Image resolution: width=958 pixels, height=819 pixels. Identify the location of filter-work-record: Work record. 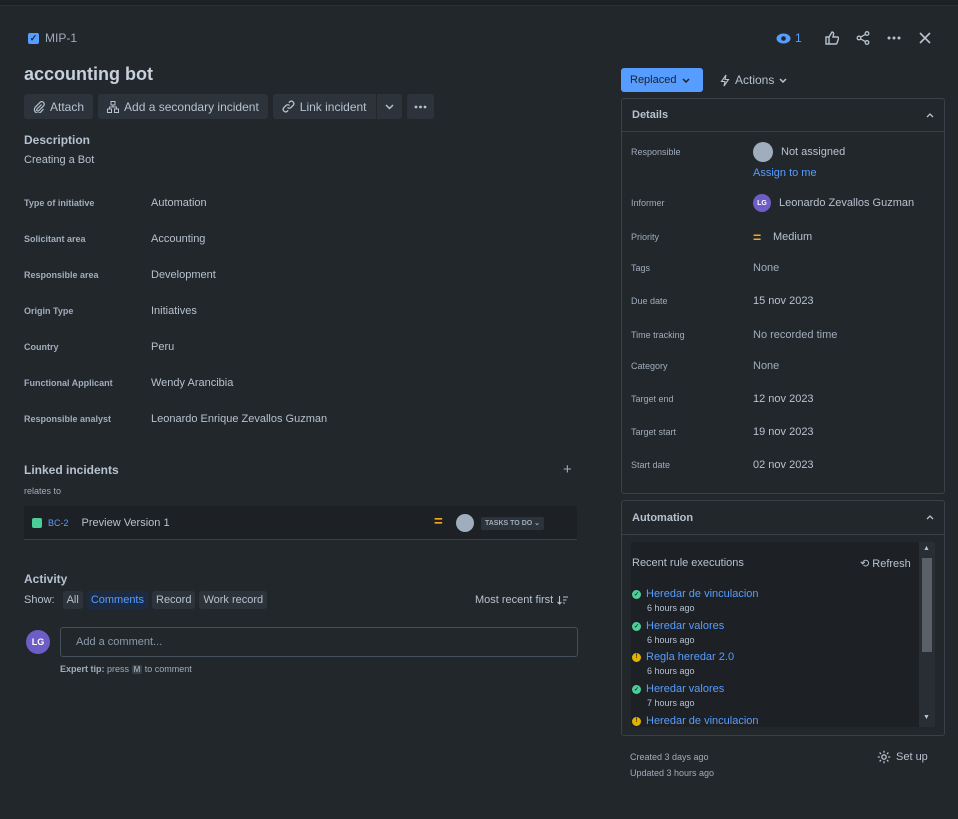
(233, 600).